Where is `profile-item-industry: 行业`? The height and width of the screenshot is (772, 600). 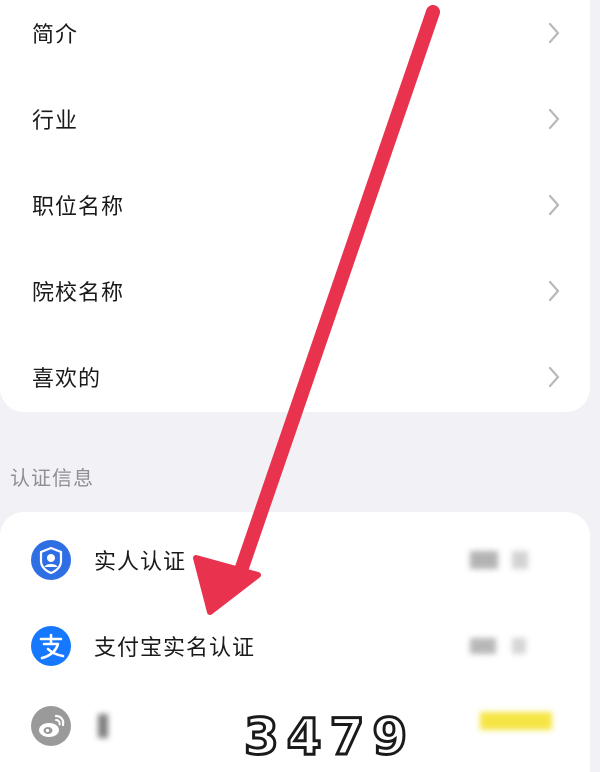 profile-item-industry: 行业 is located at coordinates (295, 119).